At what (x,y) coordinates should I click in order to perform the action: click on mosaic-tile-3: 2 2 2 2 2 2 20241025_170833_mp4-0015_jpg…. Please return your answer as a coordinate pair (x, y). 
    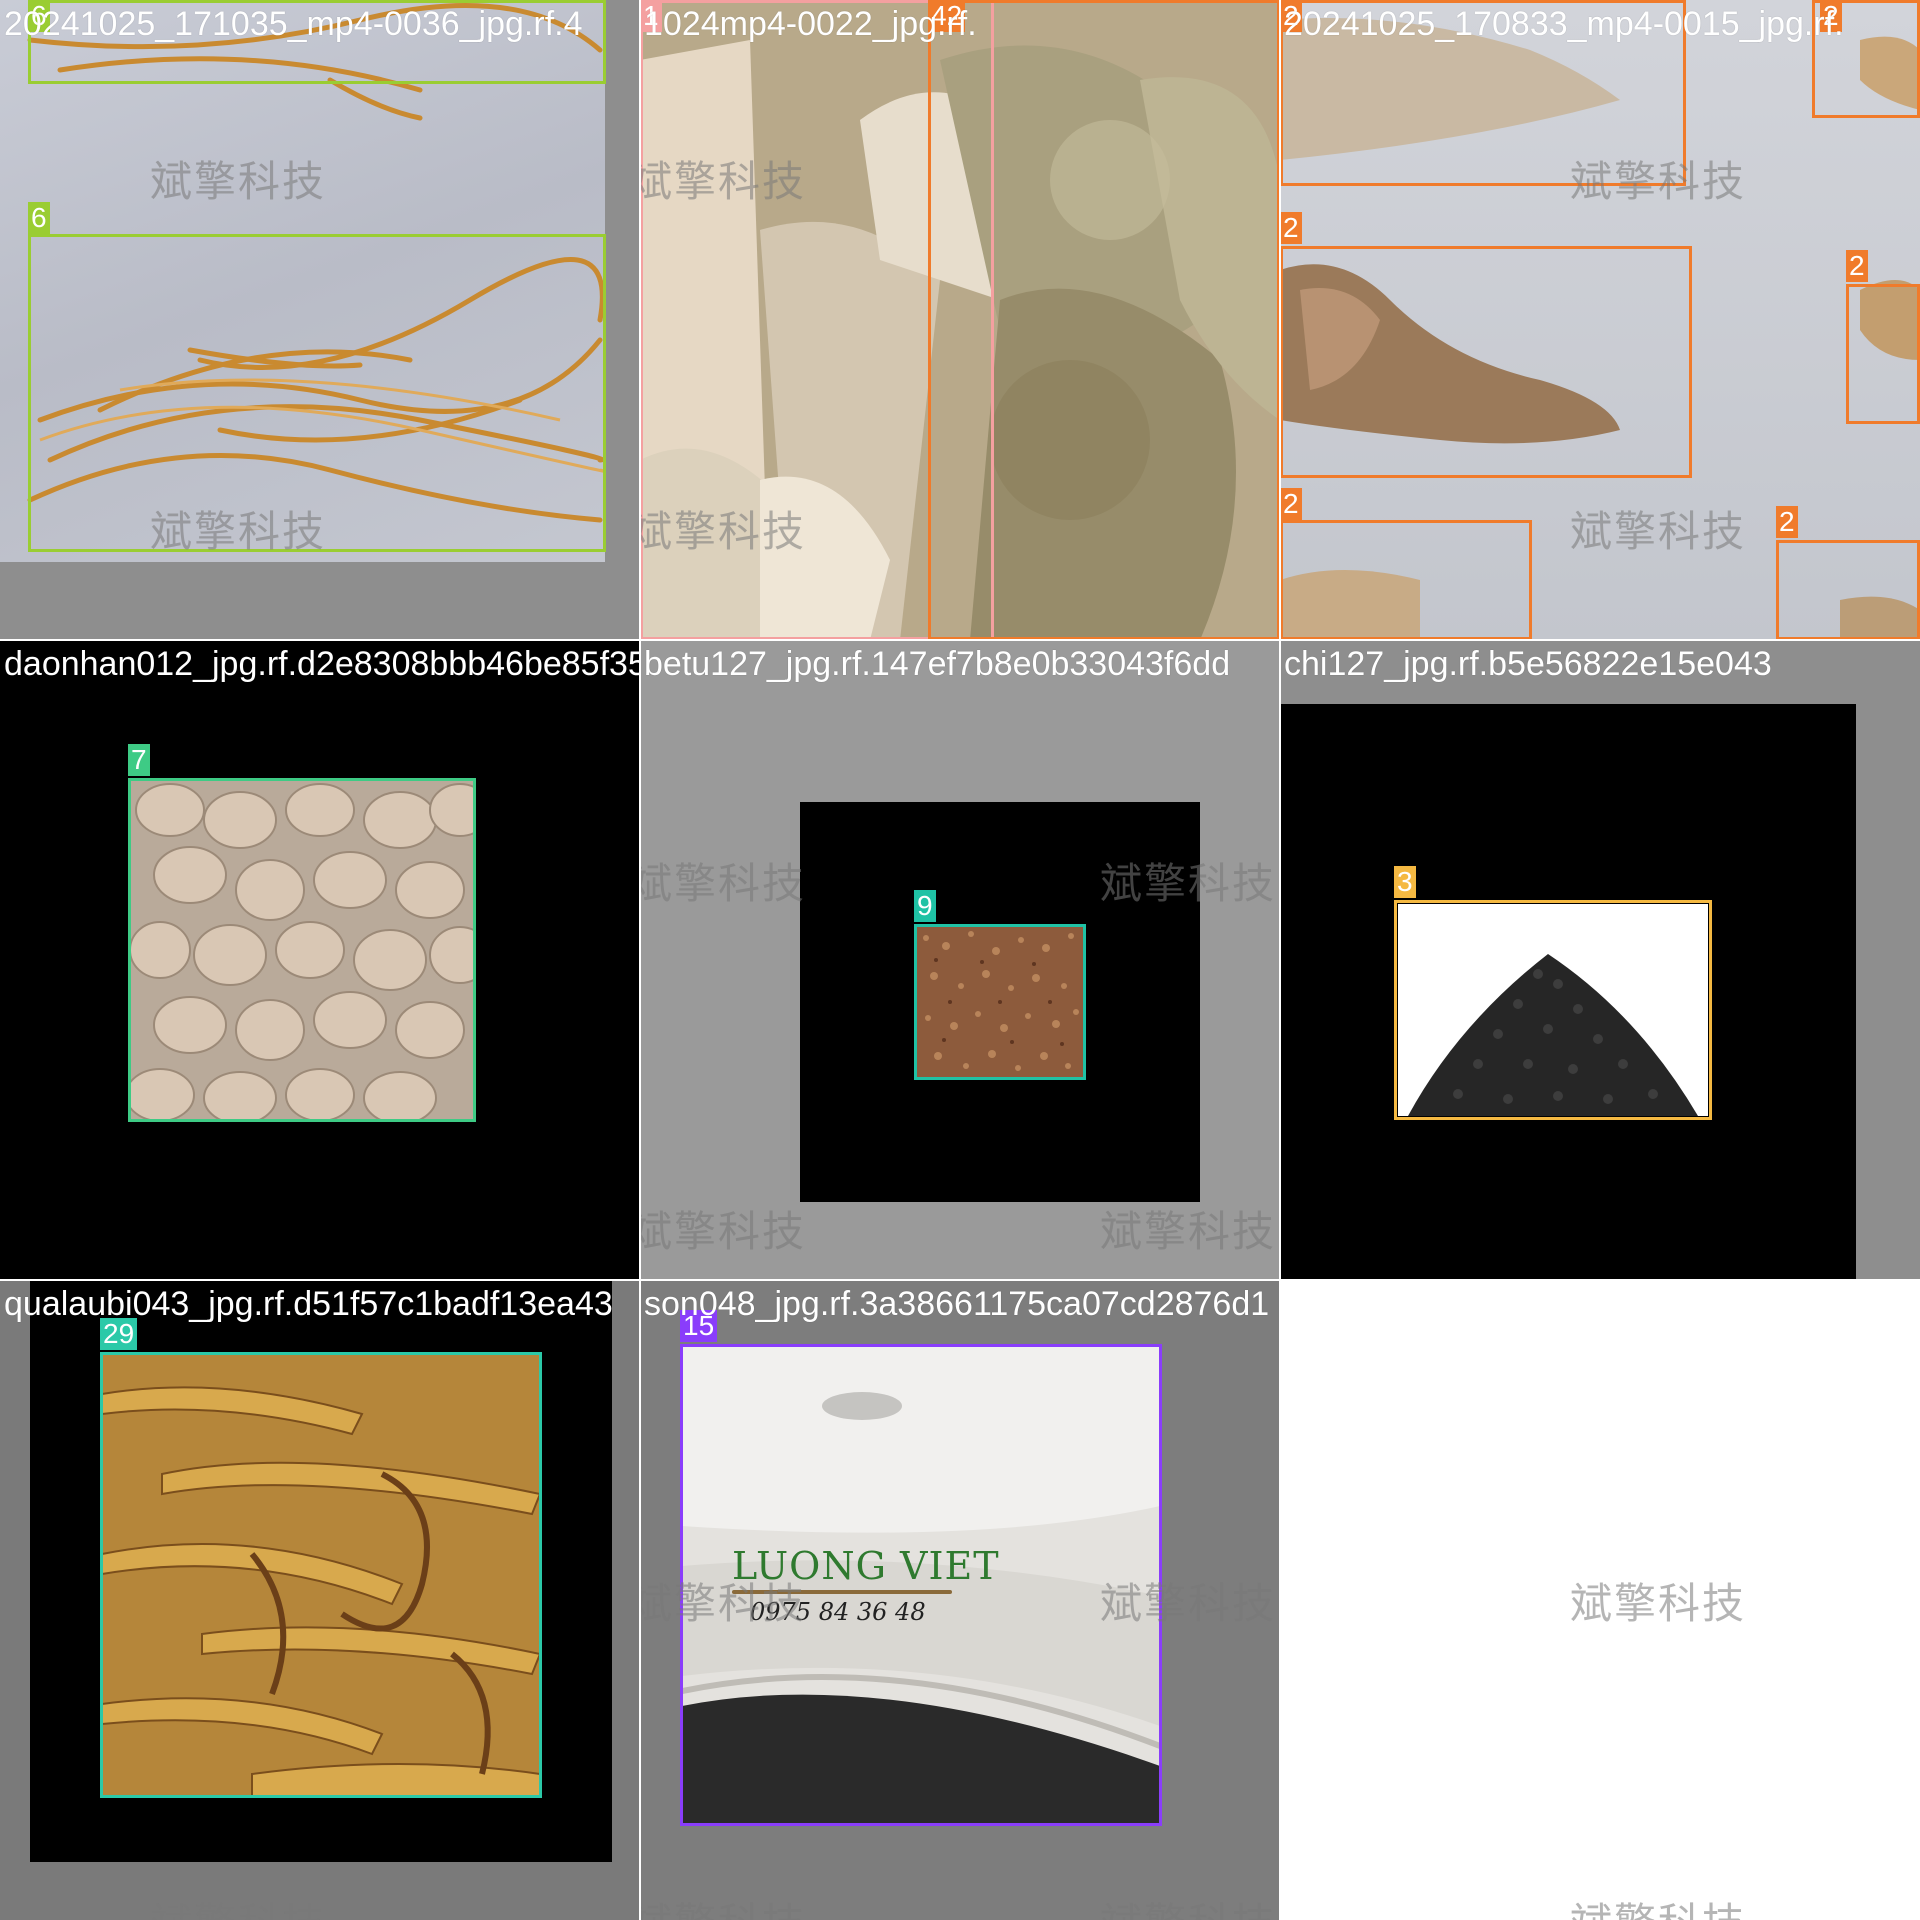
    Looking at the image, I should click on (1600, 320).